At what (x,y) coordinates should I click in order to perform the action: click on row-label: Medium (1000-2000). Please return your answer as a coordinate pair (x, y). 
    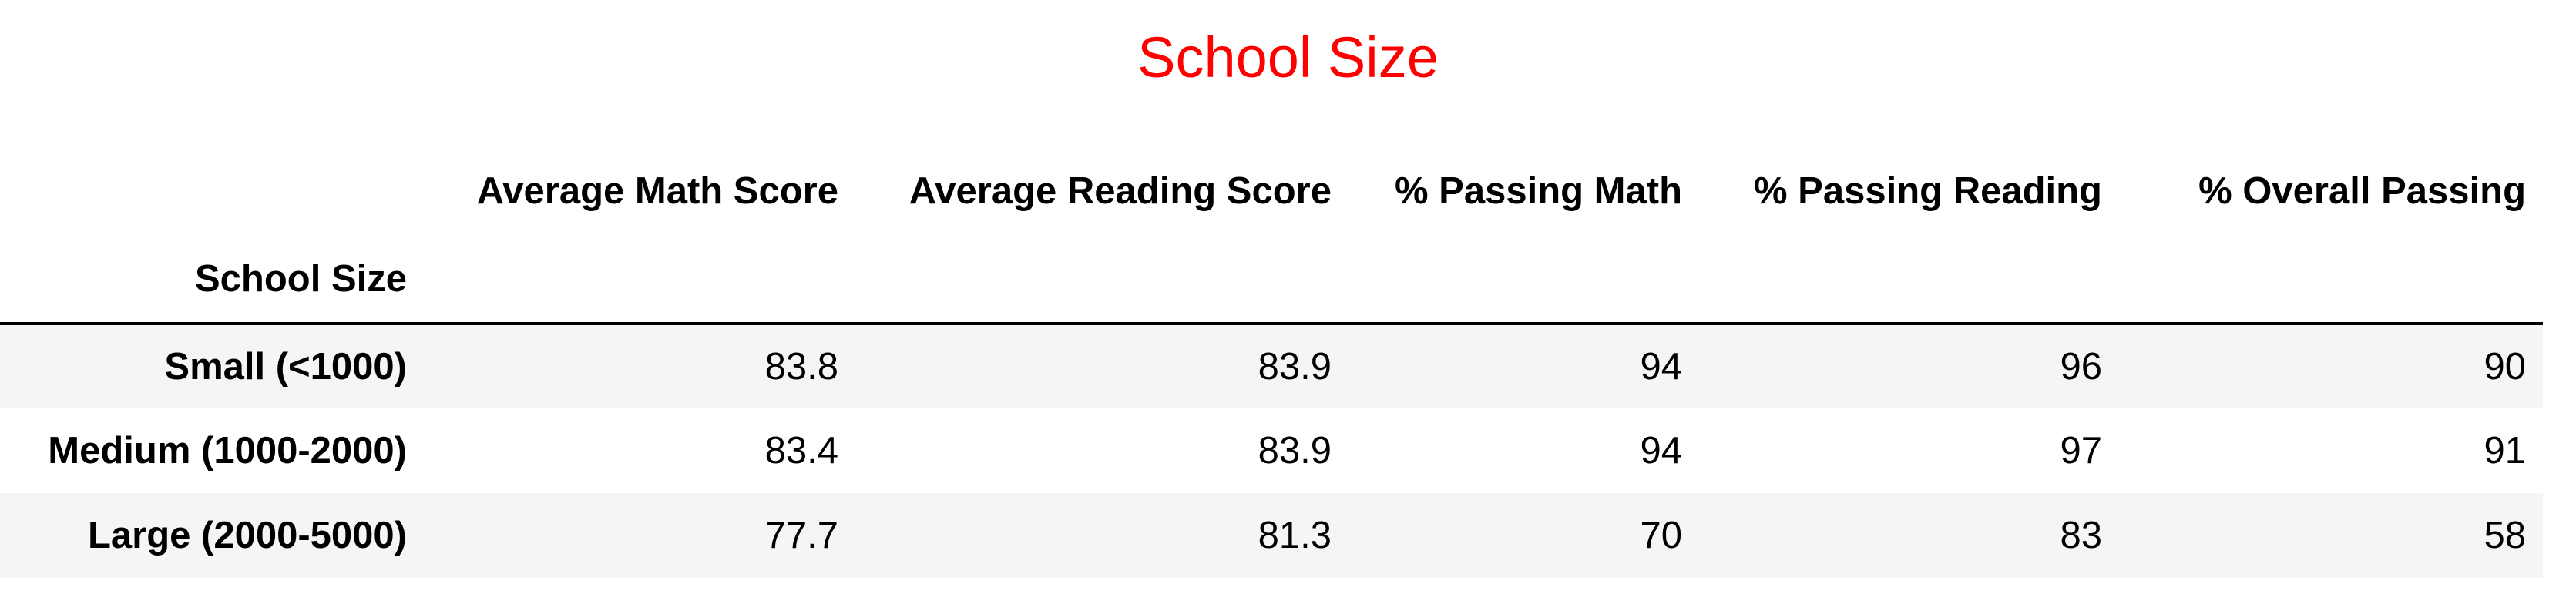
    Looking at the image, I should click on (227, 451).